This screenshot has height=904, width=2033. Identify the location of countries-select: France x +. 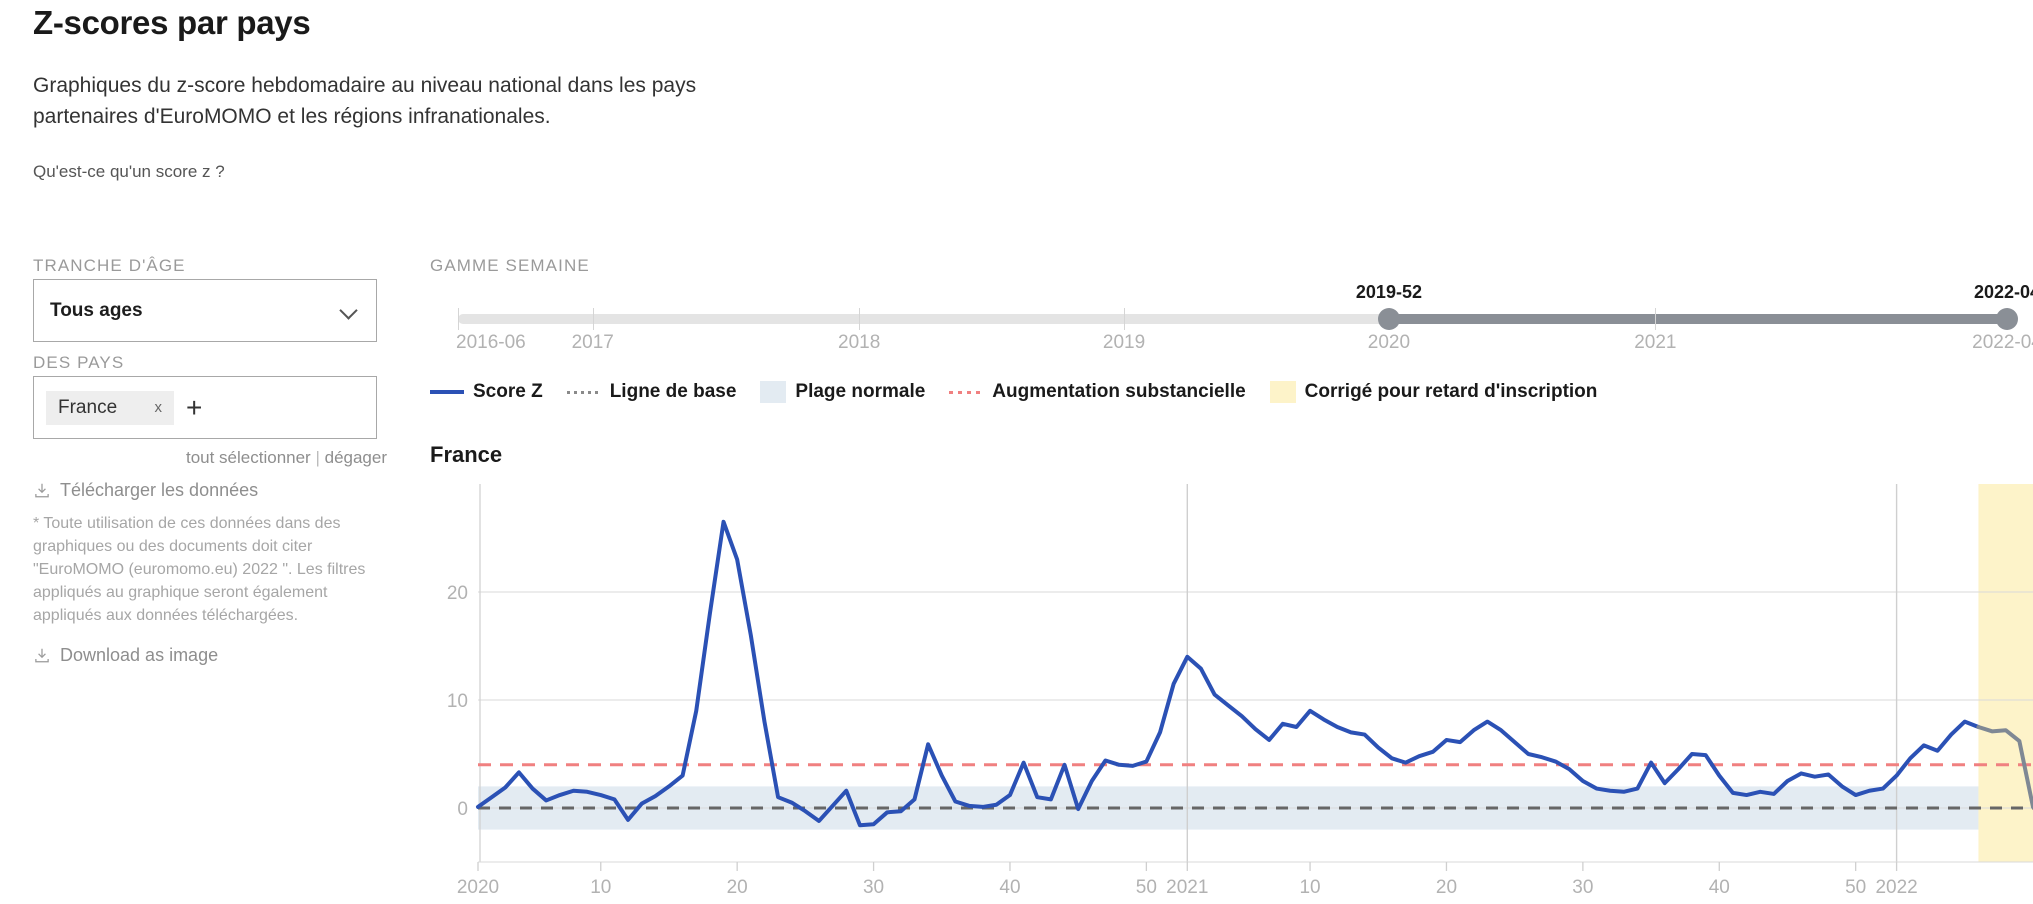
(205, 407).